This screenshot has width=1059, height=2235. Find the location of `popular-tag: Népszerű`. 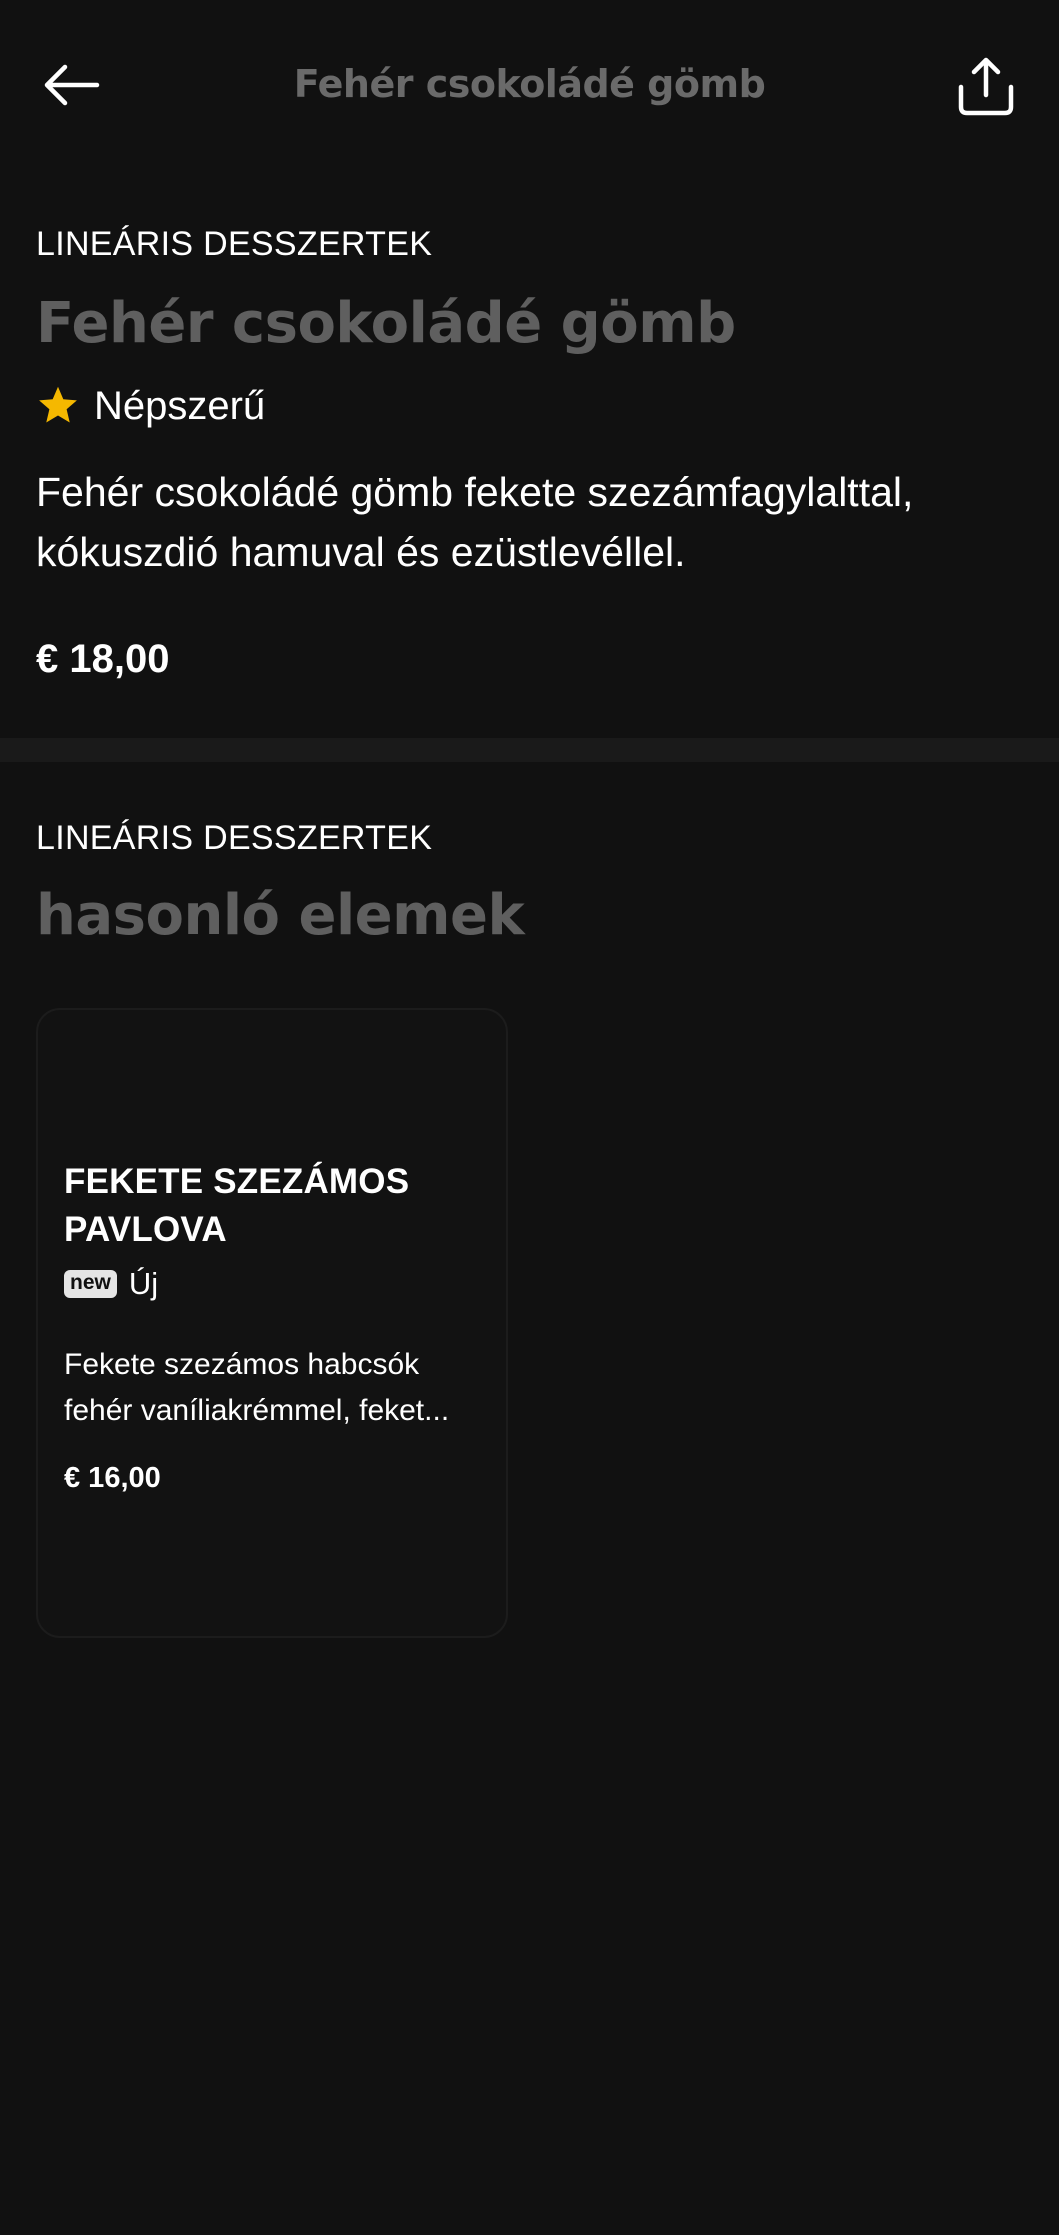

popular-tag: Népszerű is located at coordinates (150, 406).